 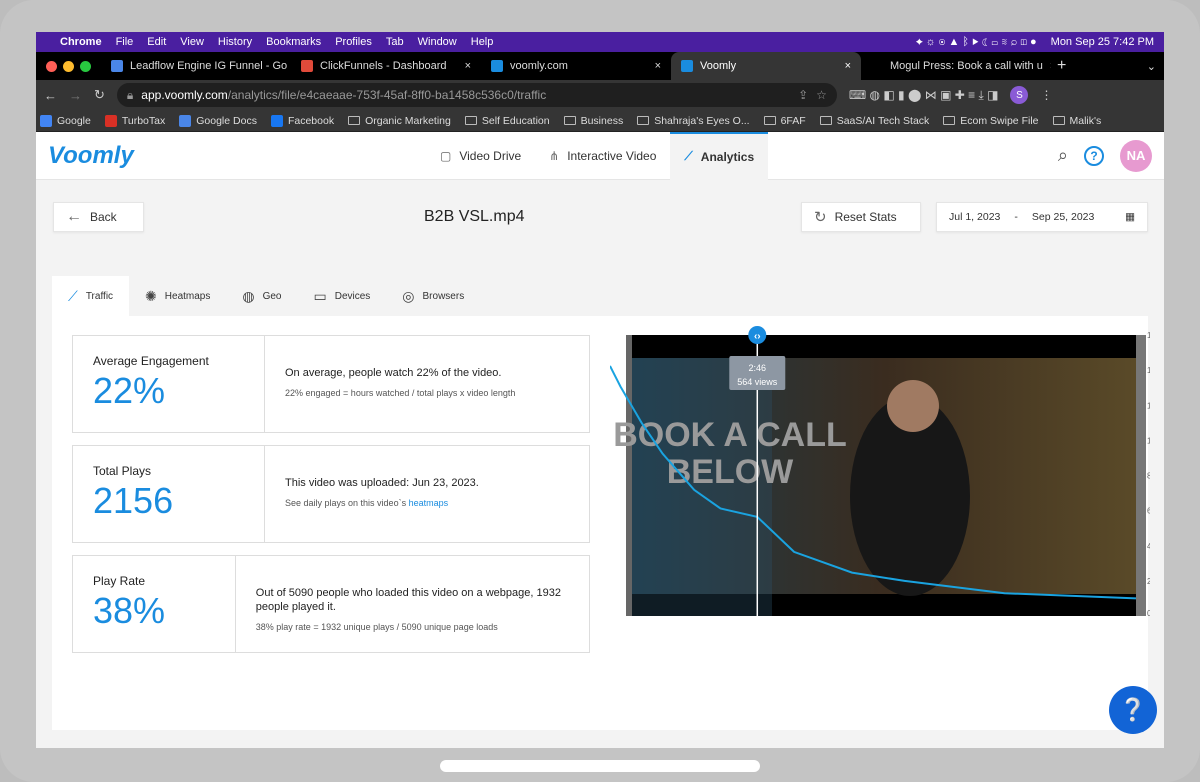 I want to click on menu-edit: Edit, so click(x=156, y=42).